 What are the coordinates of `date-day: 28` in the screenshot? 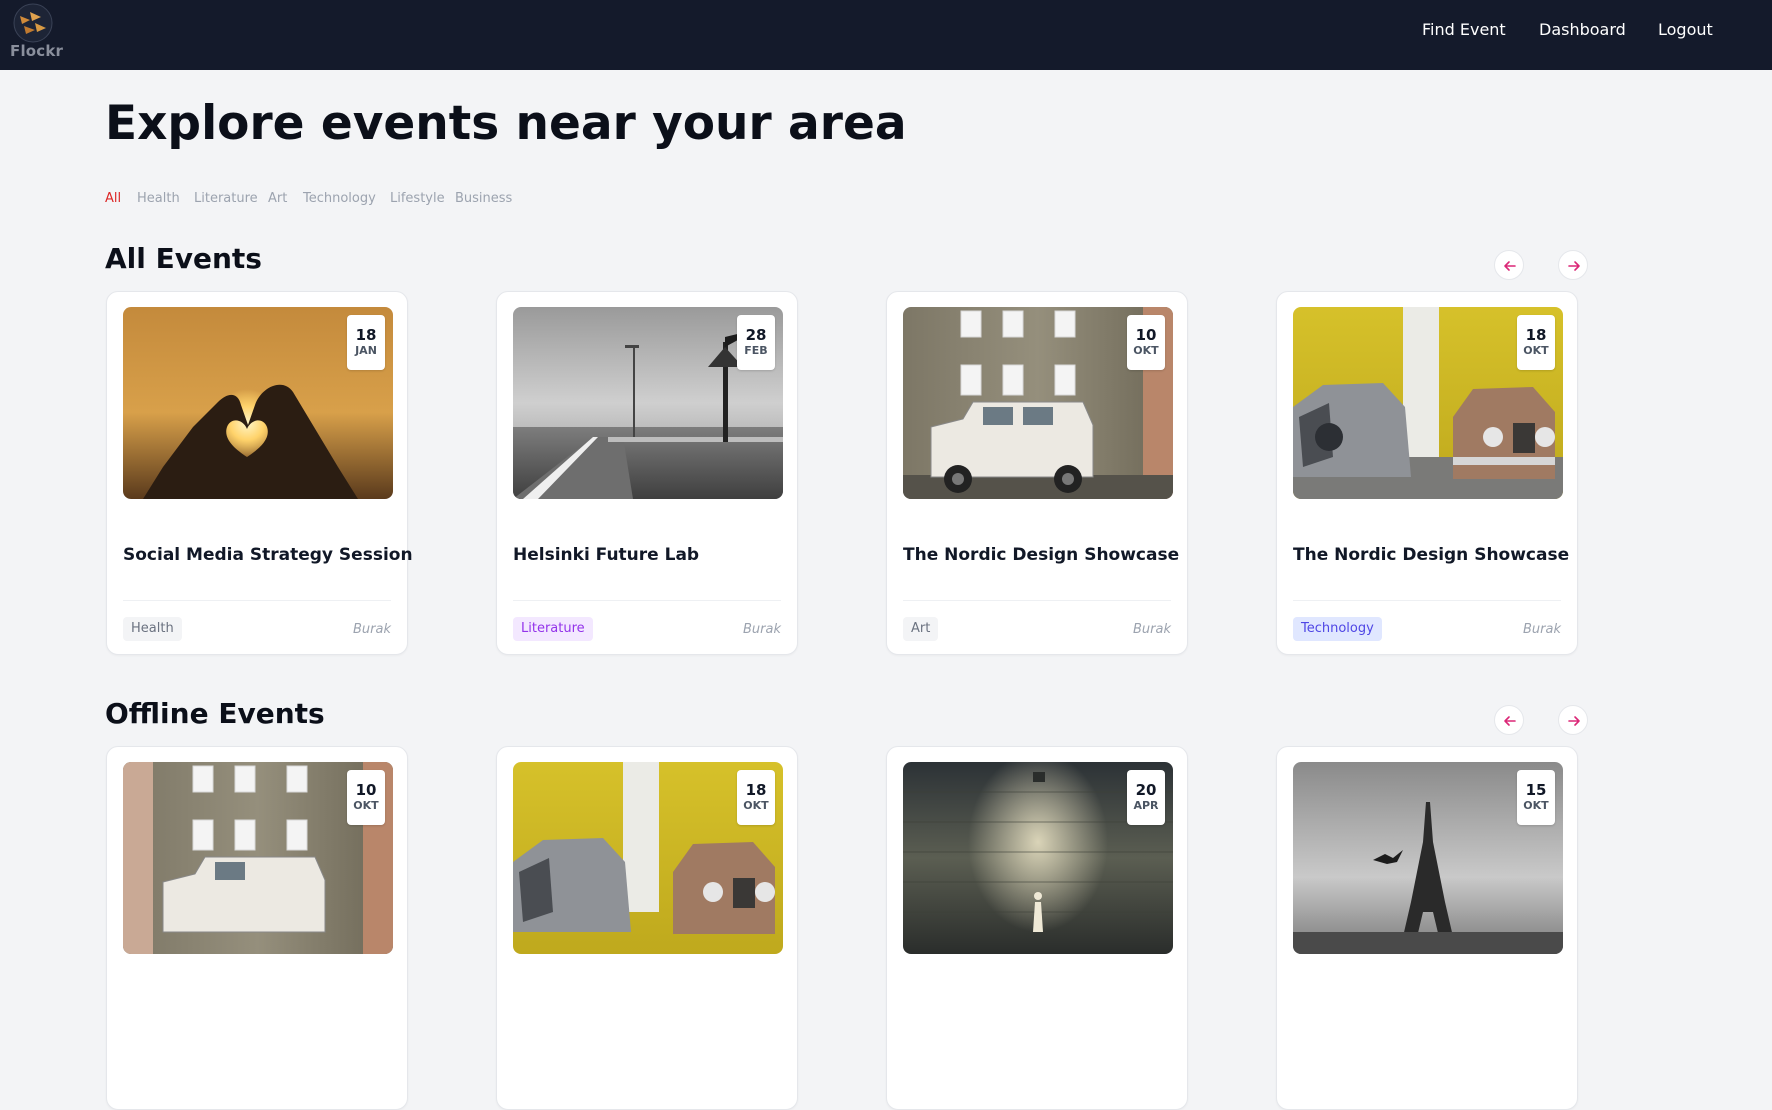 It's located at (756, 335).